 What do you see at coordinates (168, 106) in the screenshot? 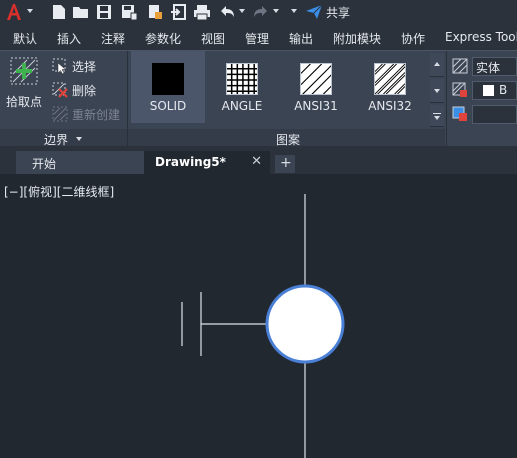
I see `pattern-solid-label: SOLID` at bounding box center [168, 106].